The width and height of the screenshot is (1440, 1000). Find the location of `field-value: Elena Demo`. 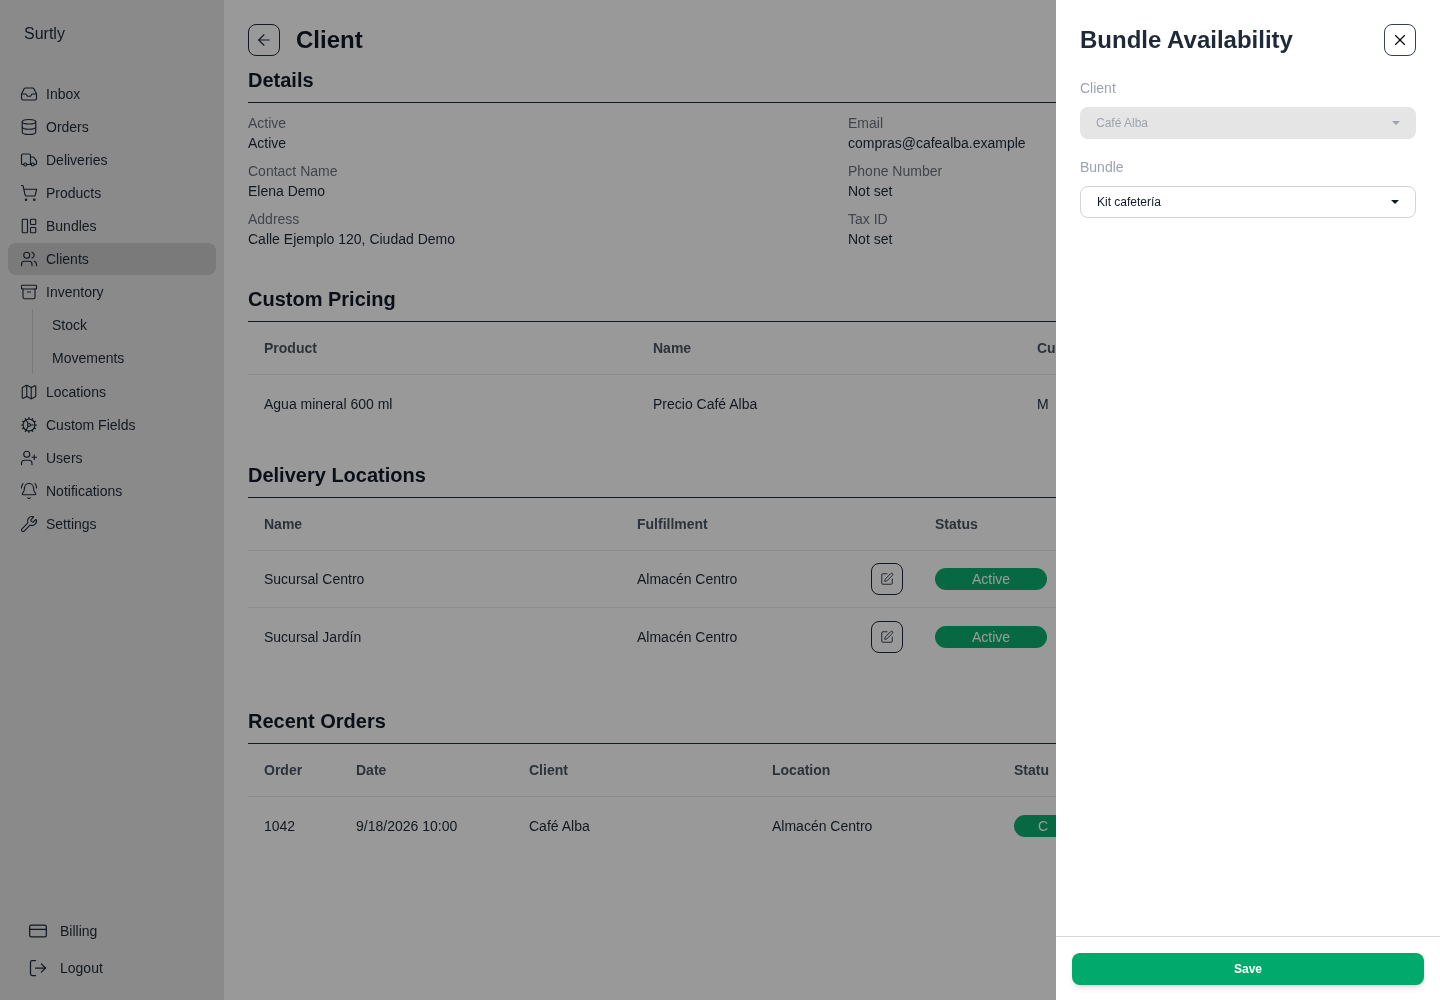

field-value: Elena Demo is located at coordinates (287, 191).